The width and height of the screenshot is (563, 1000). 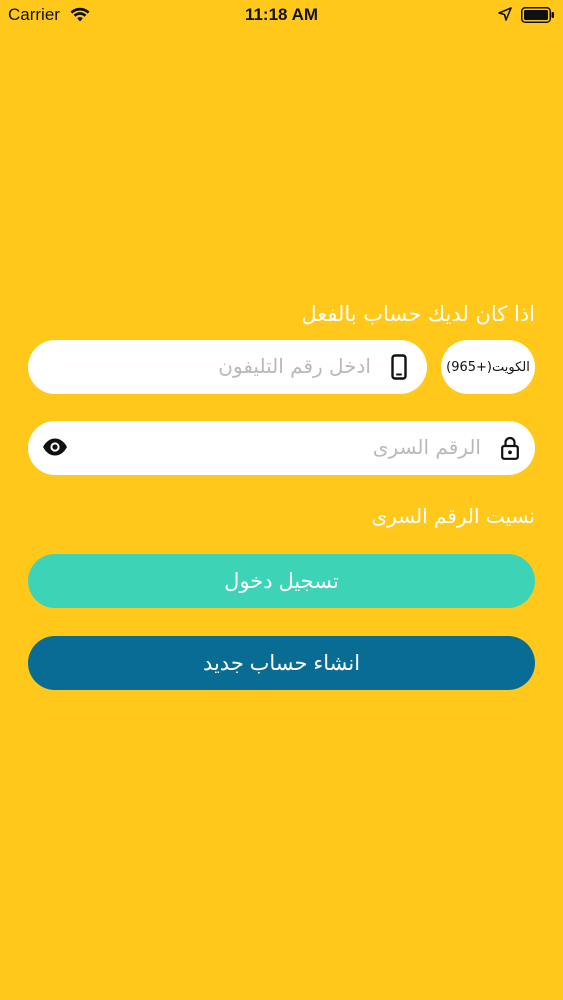 I want to click on country-code-label: (965+)الكويت, so click(x=488, y=367).